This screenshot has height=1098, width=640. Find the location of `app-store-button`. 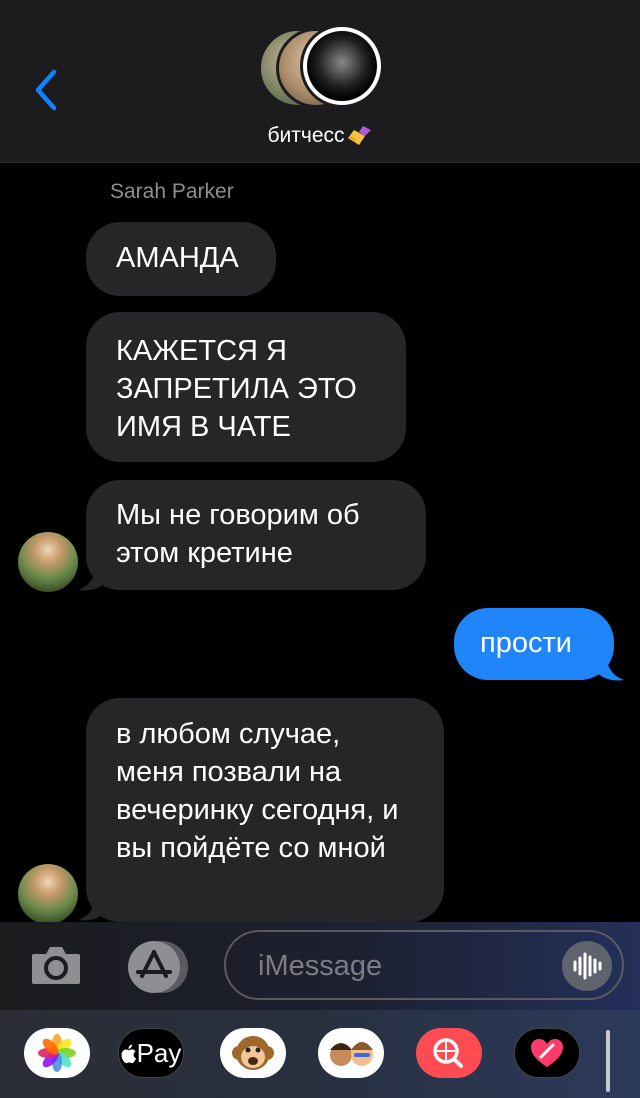

app-store-button is located at coordinates (157, 967).